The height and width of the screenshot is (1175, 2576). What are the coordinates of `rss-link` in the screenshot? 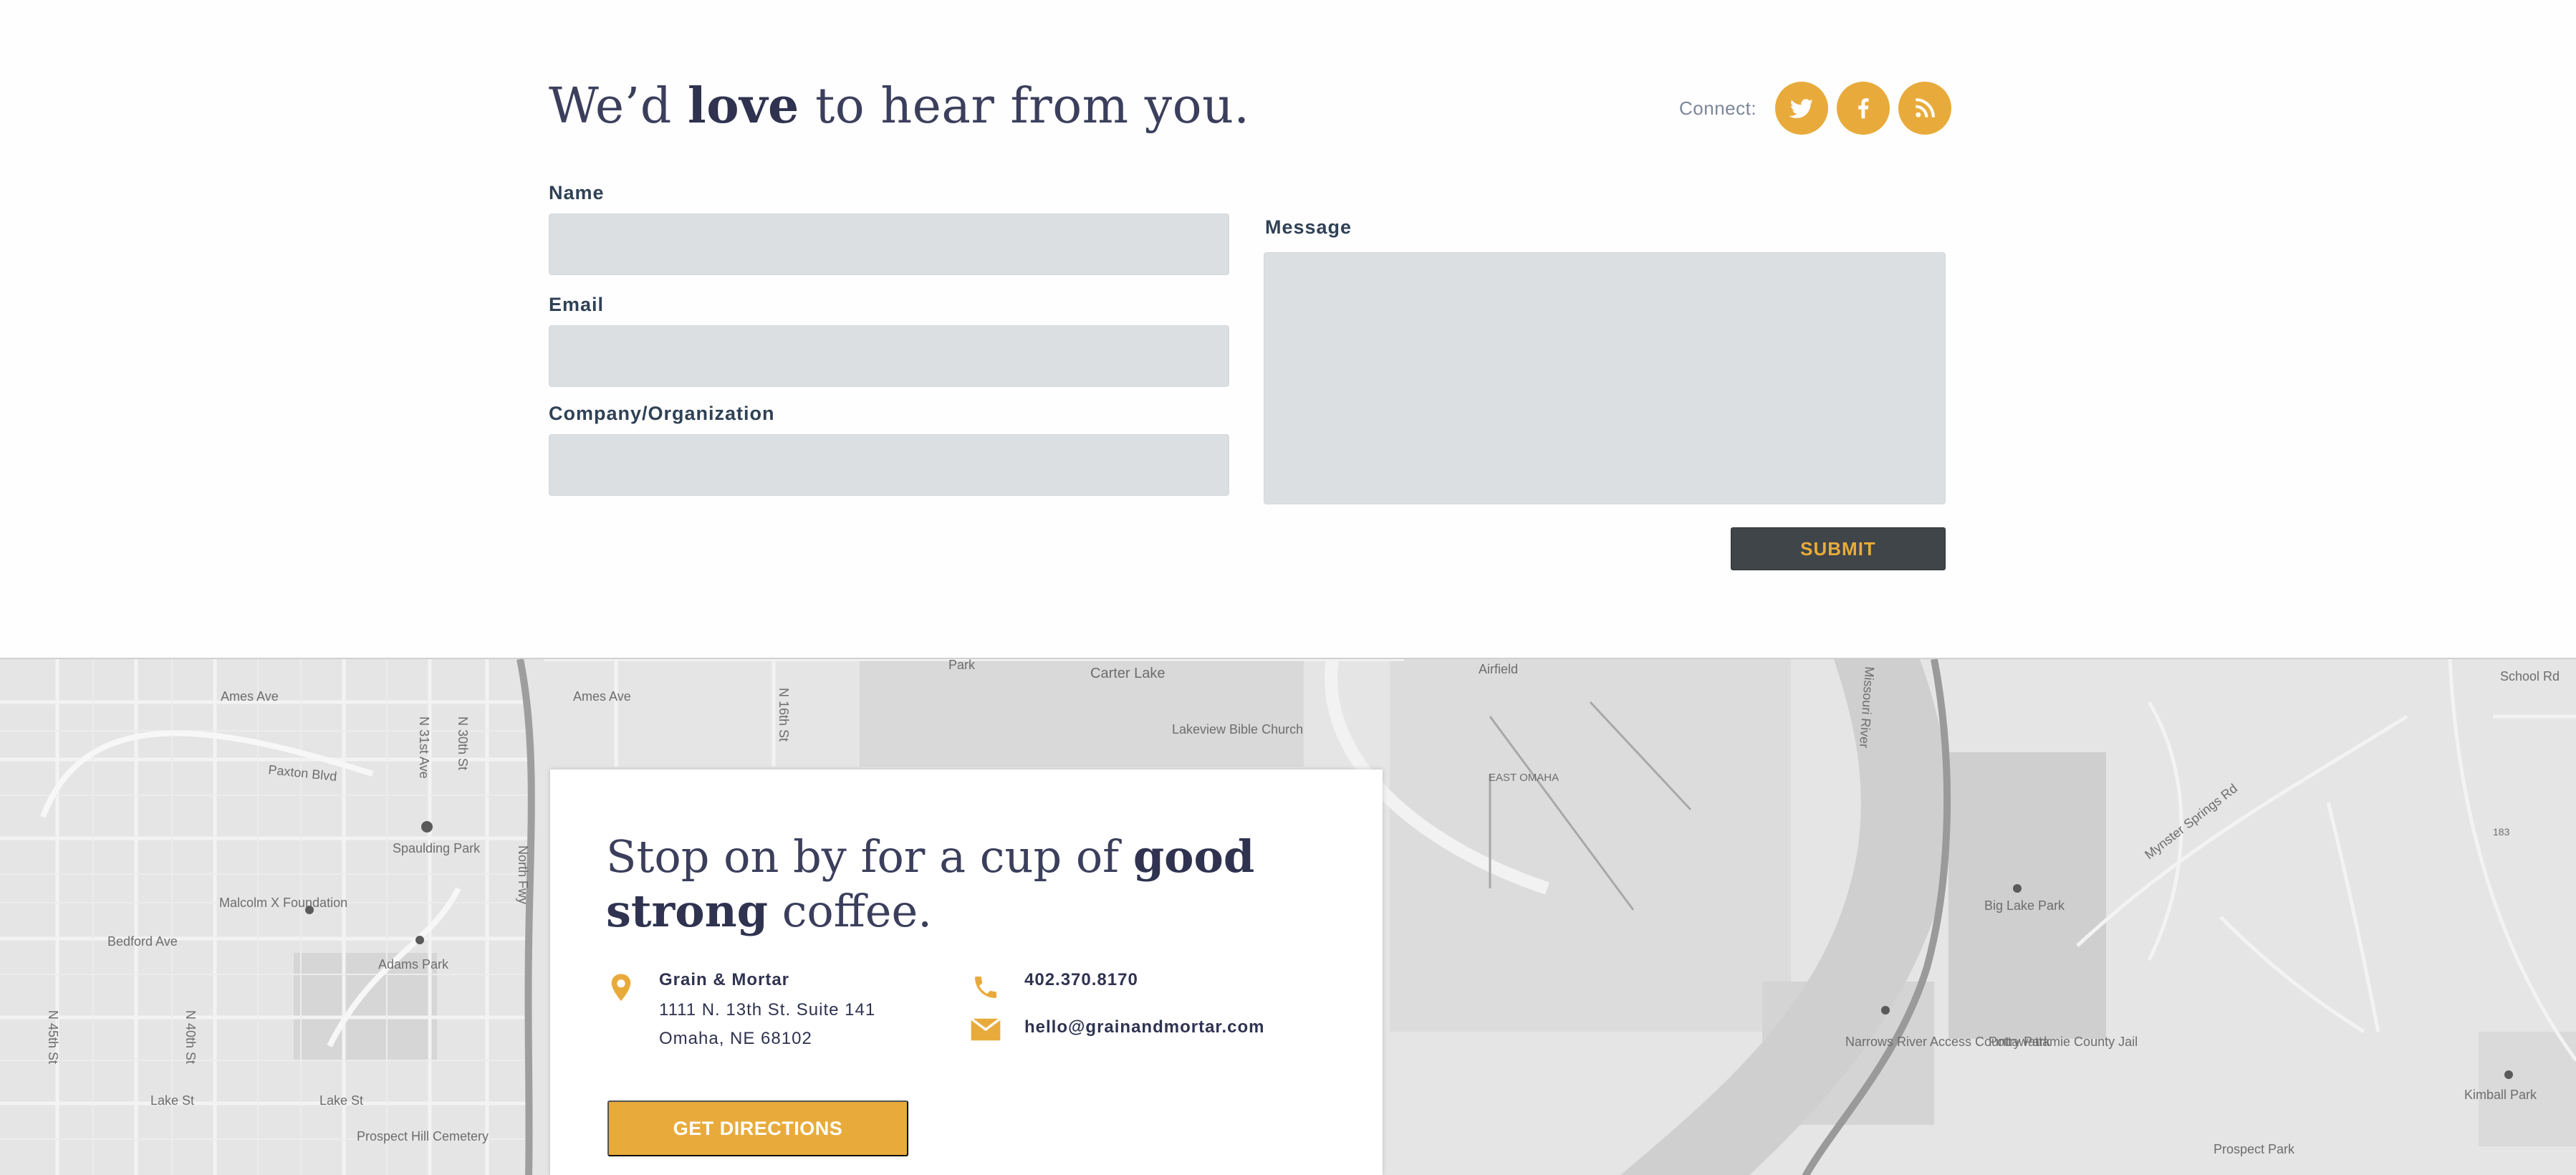 It's located at (1925, 108).